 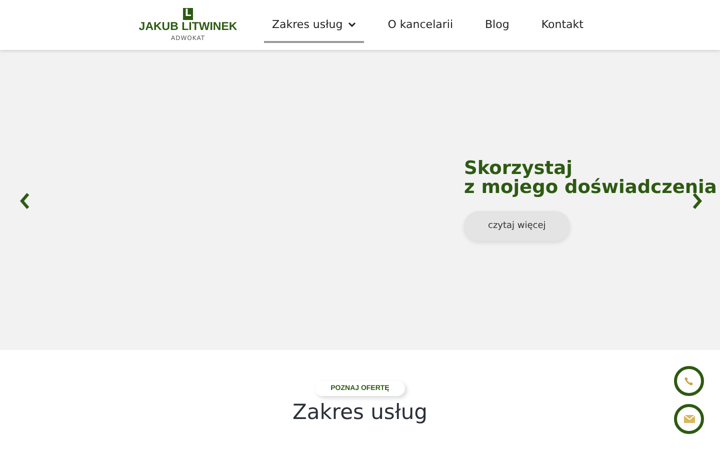 I want to click on phone-button, so click(x=689, y=381).